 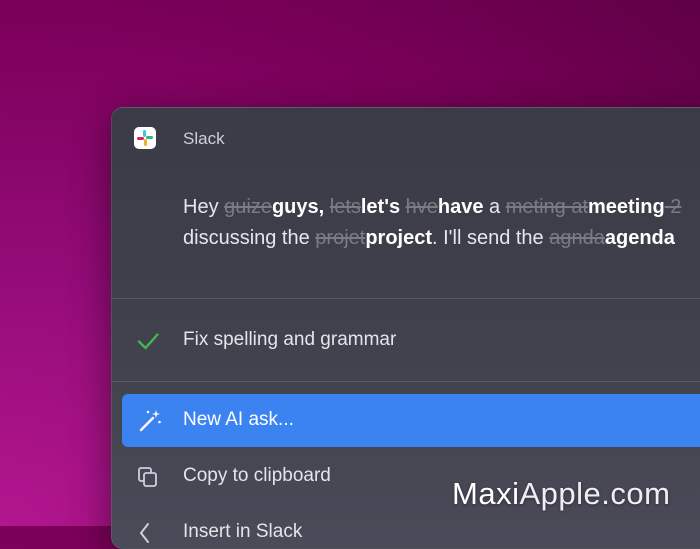 I want to click on slack-icon, so click(x=145, y=138).